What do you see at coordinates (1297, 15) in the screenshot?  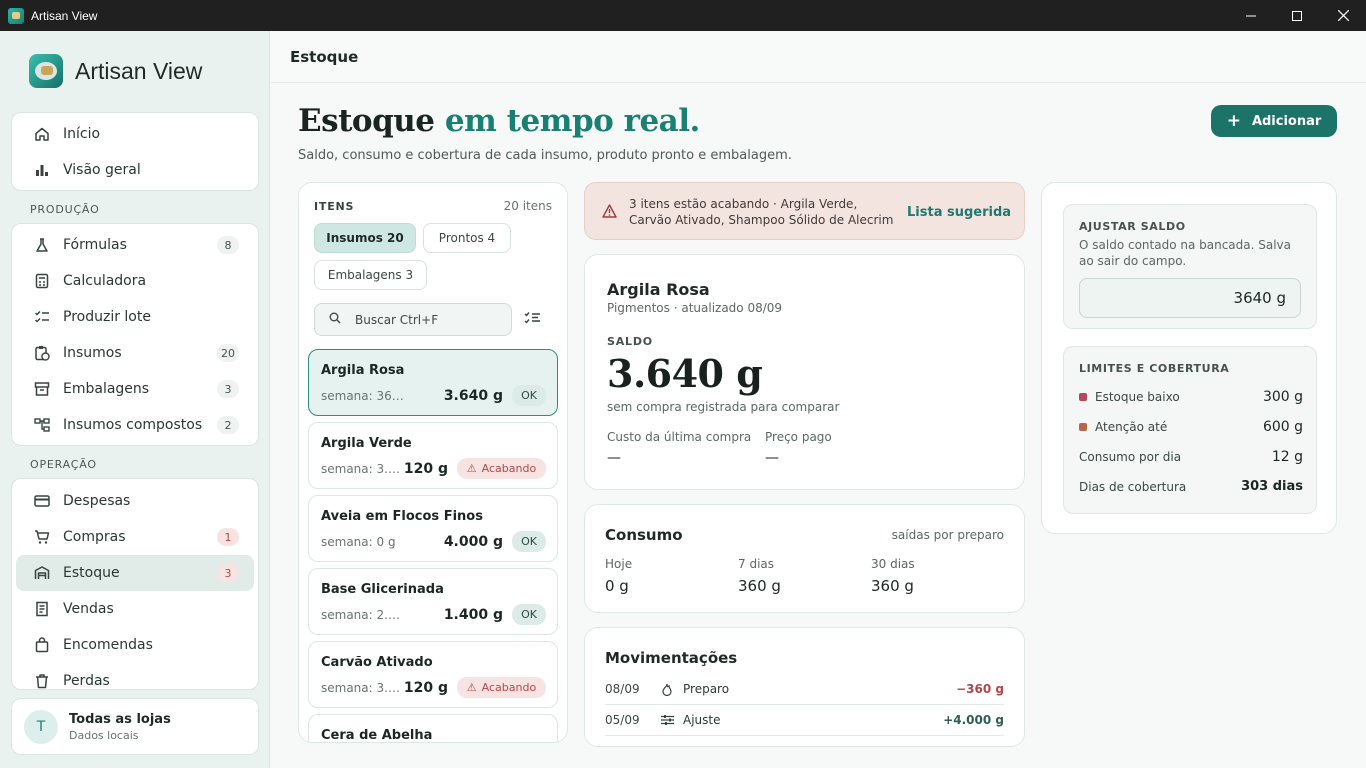 I see `maximize-button` at bounding box center [1297, 15].